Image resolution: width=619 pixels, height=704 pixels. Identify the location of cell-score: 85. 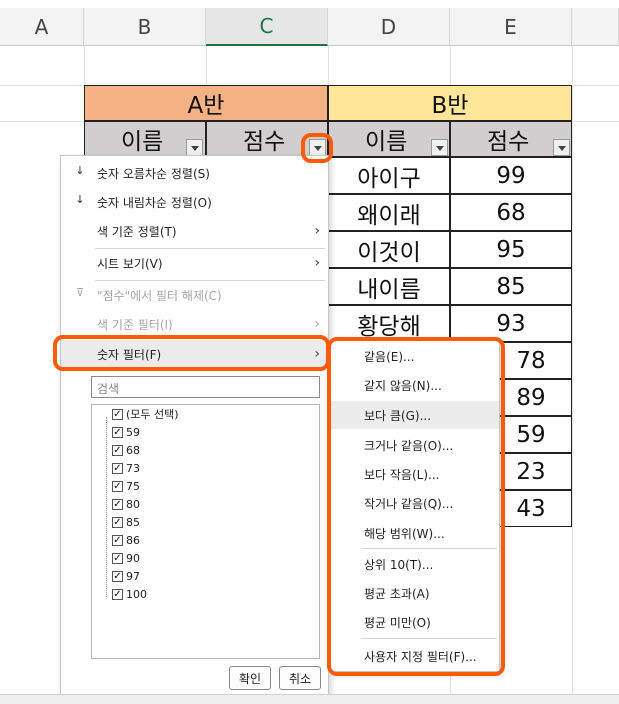
(511, 286).